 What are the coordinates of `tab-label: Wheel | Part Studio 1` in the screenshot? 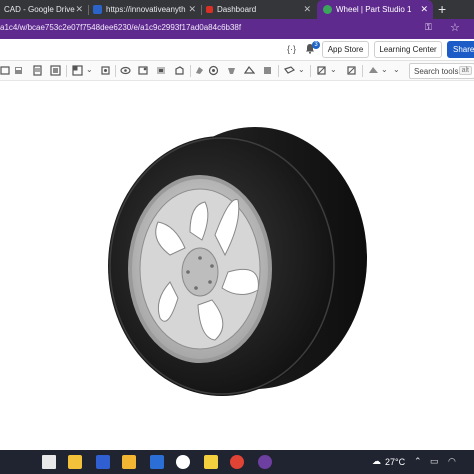 It's located at (374, 9).